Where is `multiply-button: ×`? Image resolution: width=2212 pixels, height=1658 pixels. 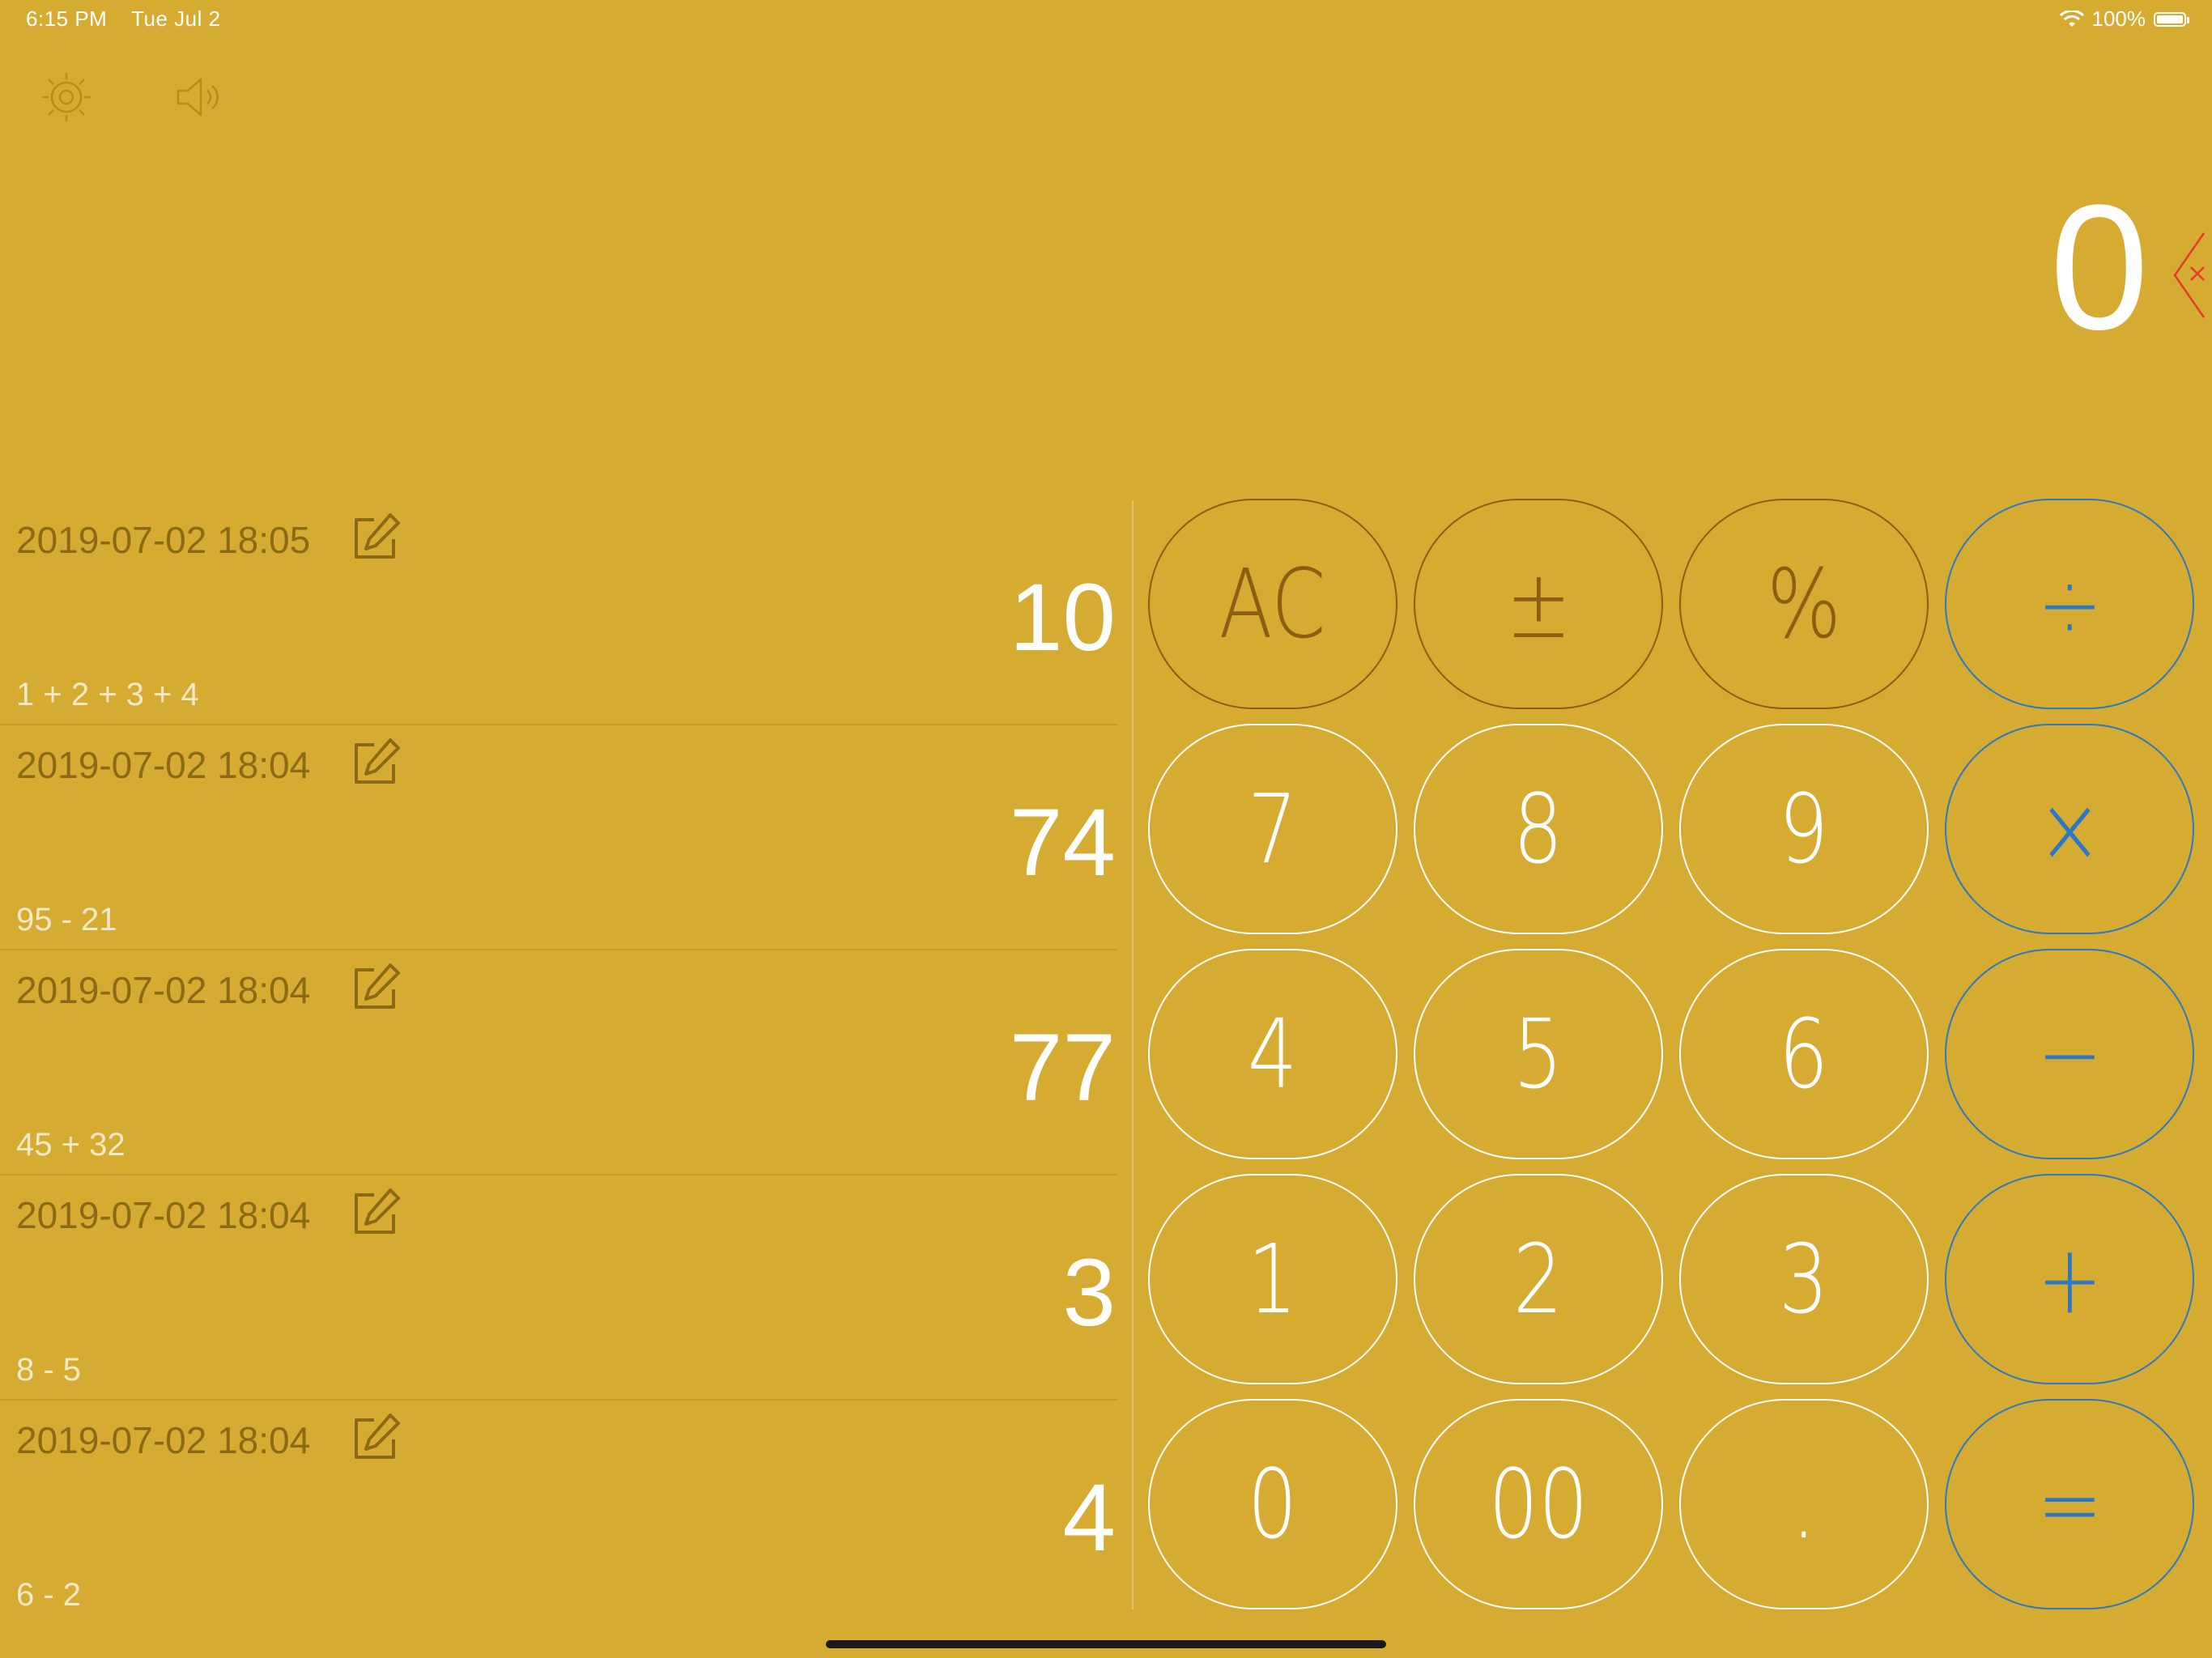
multiply-button: × is located at coordinates (2069, 829).